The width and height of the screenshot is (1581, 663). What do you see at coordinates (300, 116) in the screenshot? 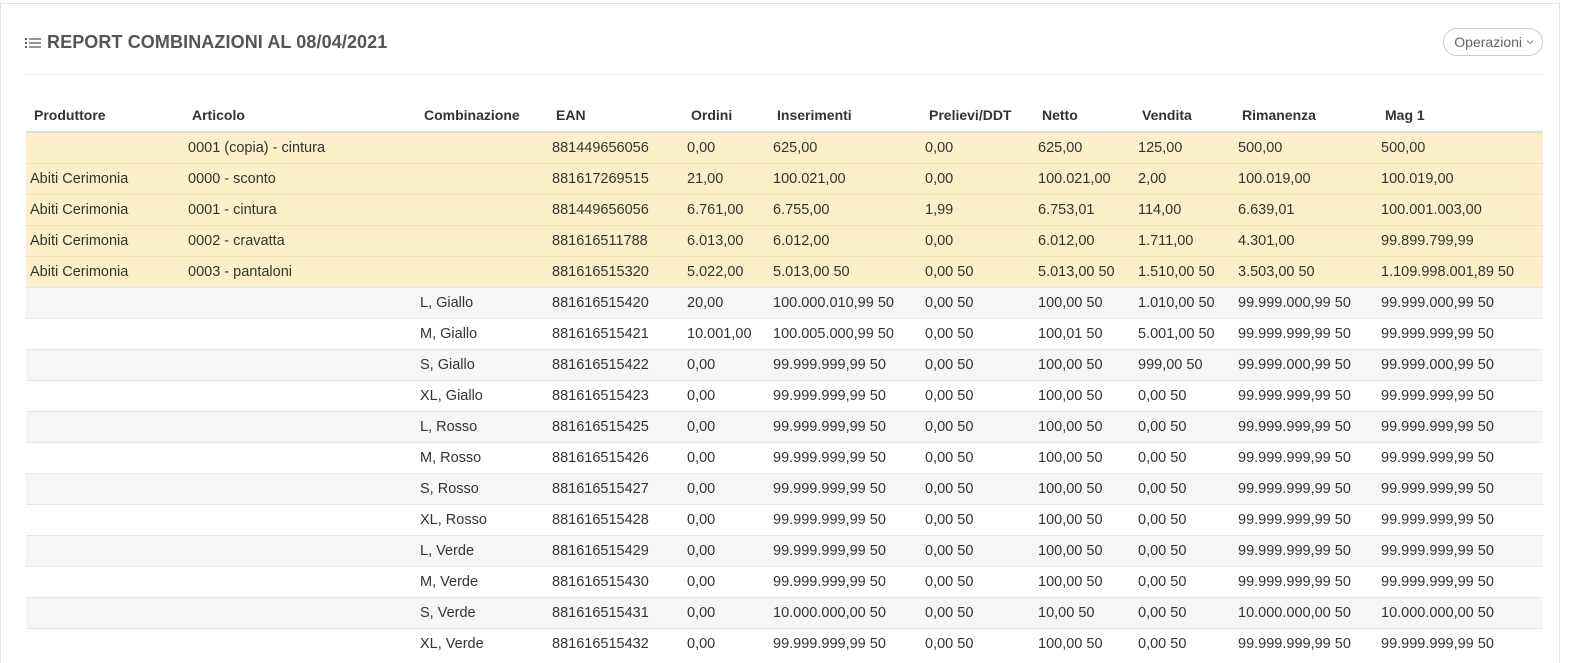
I see `column-header: Articolo` at bounding box center [300, 116].